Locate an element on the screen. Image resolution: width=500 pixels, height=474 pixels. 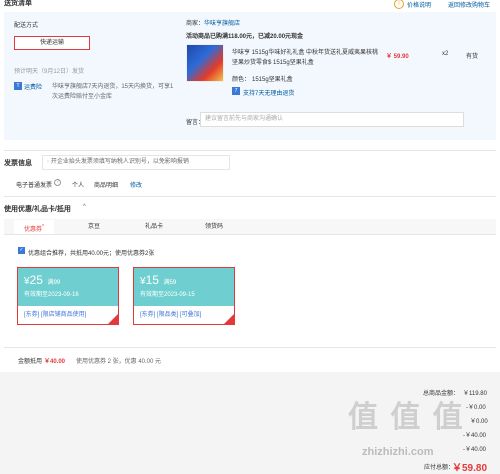
return-support-icon: 7 is located at coordinates (236, 91).